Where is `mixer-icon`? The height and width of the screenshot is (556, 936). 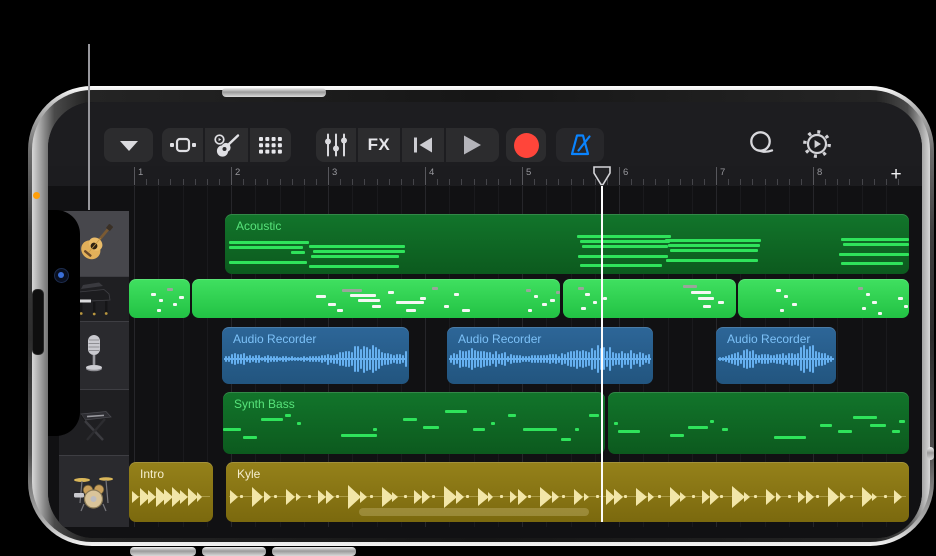 mixer-icon is located at coordinates (335, 145).